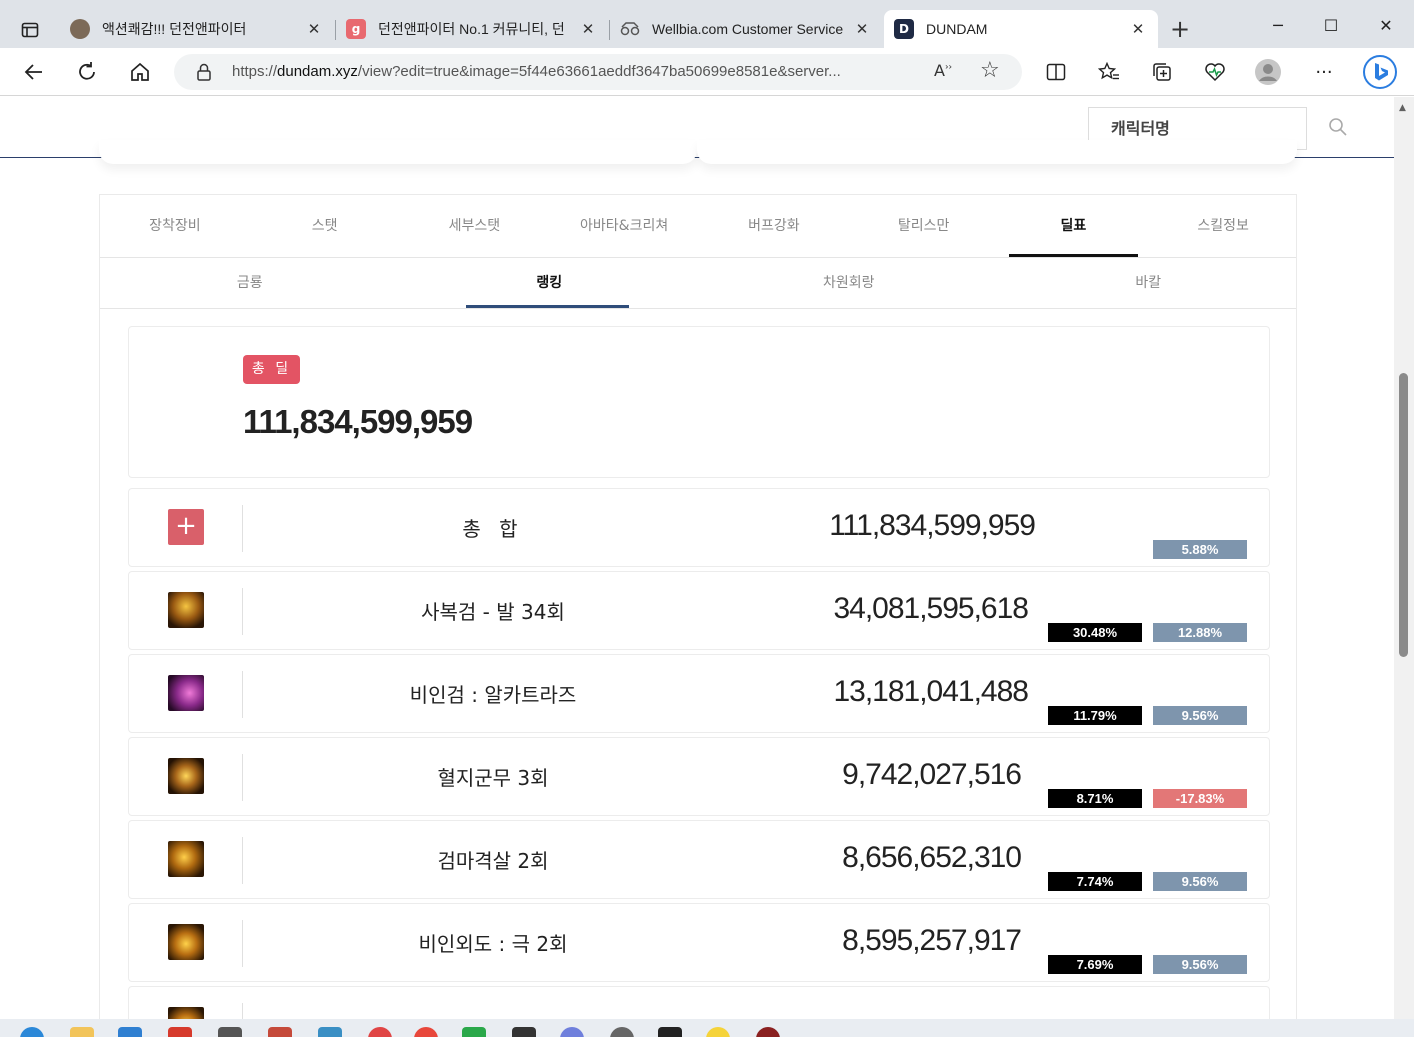  Describe the element at coordinates (746, 29) in the screenshot. I see `browser-tab-3: Wellbia.com Customer Service ✕` at that location.